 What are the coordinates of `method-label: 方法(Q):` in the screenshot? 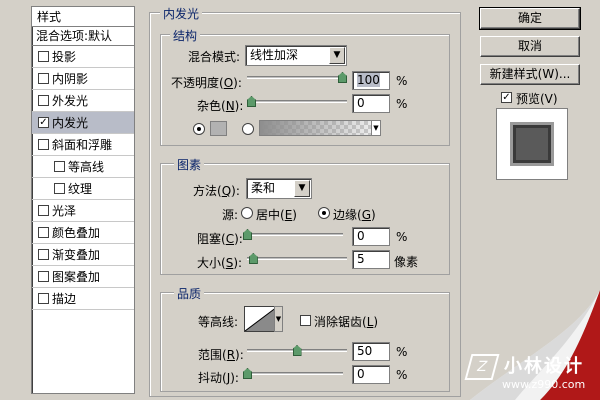 It's located at (216, 191).